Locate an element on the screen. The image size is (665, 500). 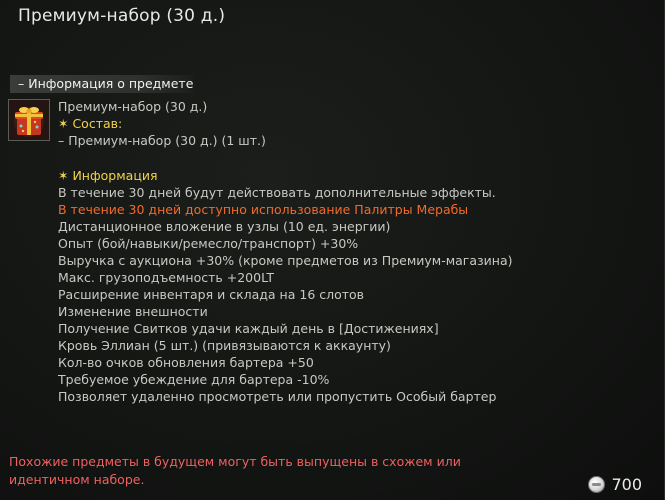
item-name-line: Премиум-набор (30 д.) is located at coordinates (133, 106).